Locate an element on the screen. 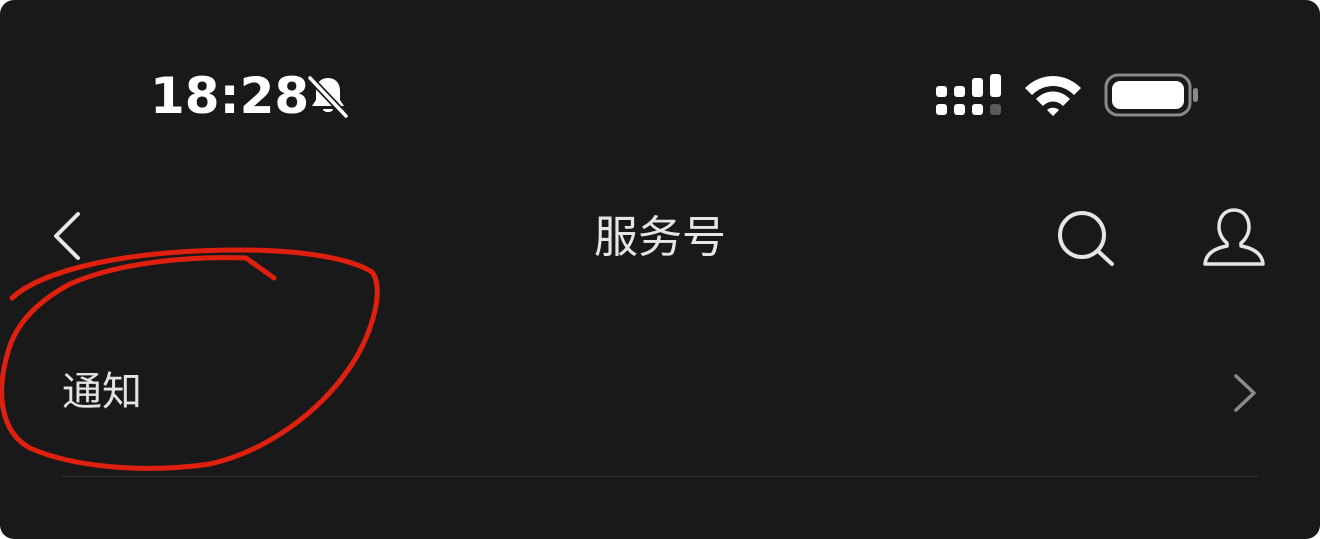  wifi-icon is located at coordinates (1053, 96).